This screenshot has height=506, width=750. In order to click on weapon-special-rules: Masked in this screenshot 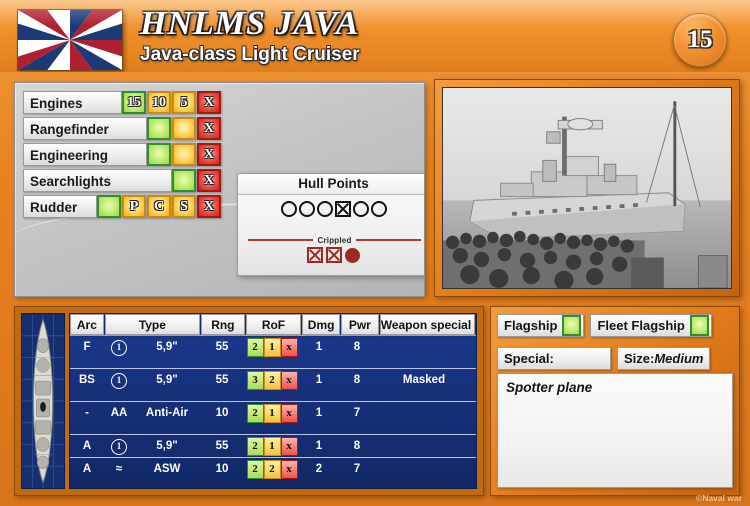, I will do `click(424, 380)`.